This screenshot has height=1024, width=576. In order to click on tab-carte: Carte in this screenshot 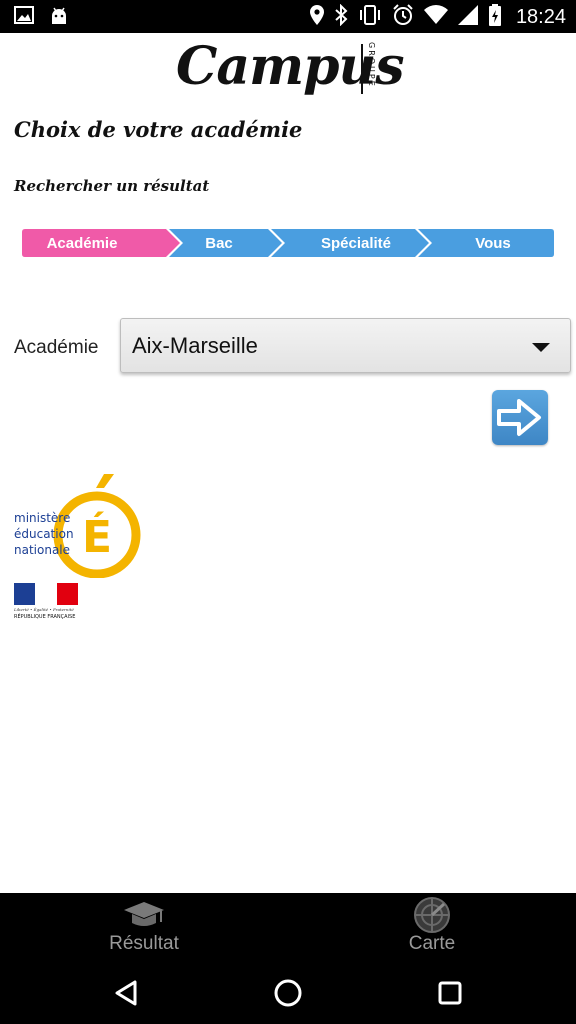, I will do `click(432, 928)`.